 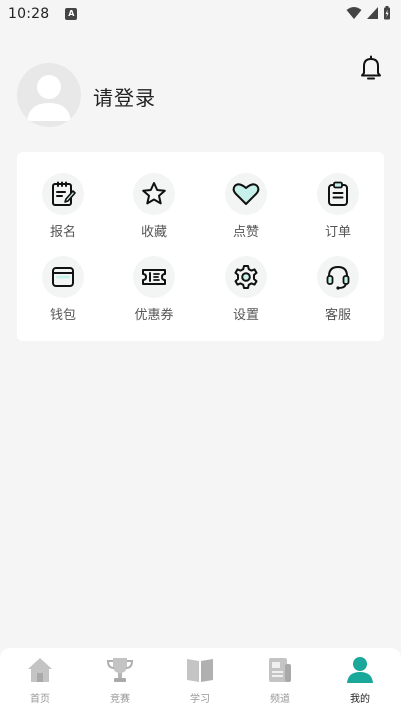 What do you see at coordinates (360, 699) in the screenshot?
I see `nav-label: 我的` at bounding box center [360, 699].